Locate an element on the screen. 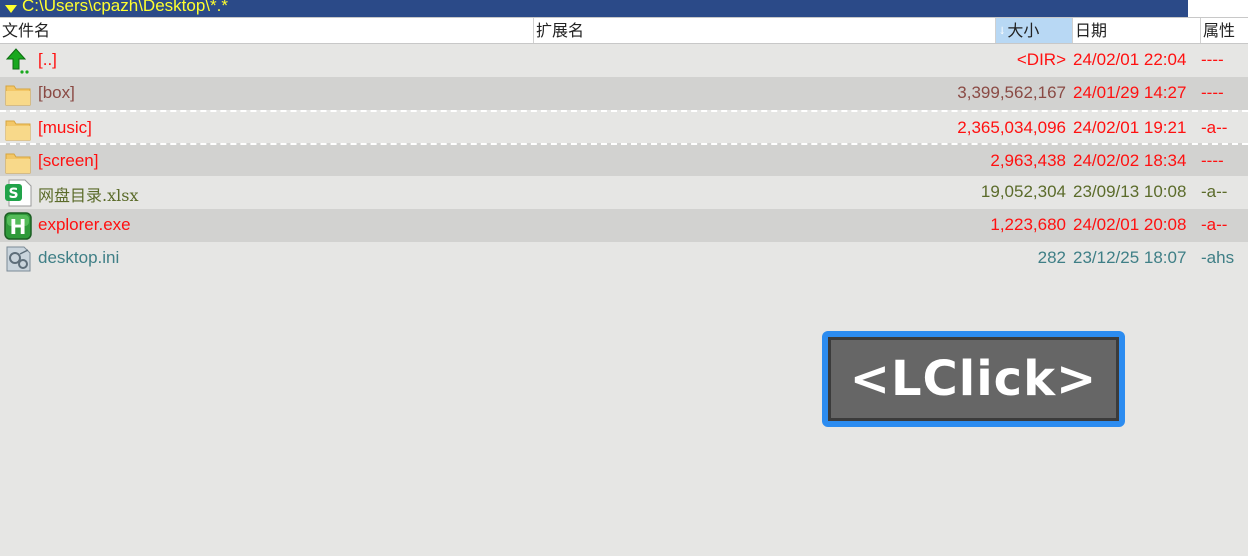 This screenshot has width=1248, height=556. file-size: <DIR> is located at coordinates (1041, 59).